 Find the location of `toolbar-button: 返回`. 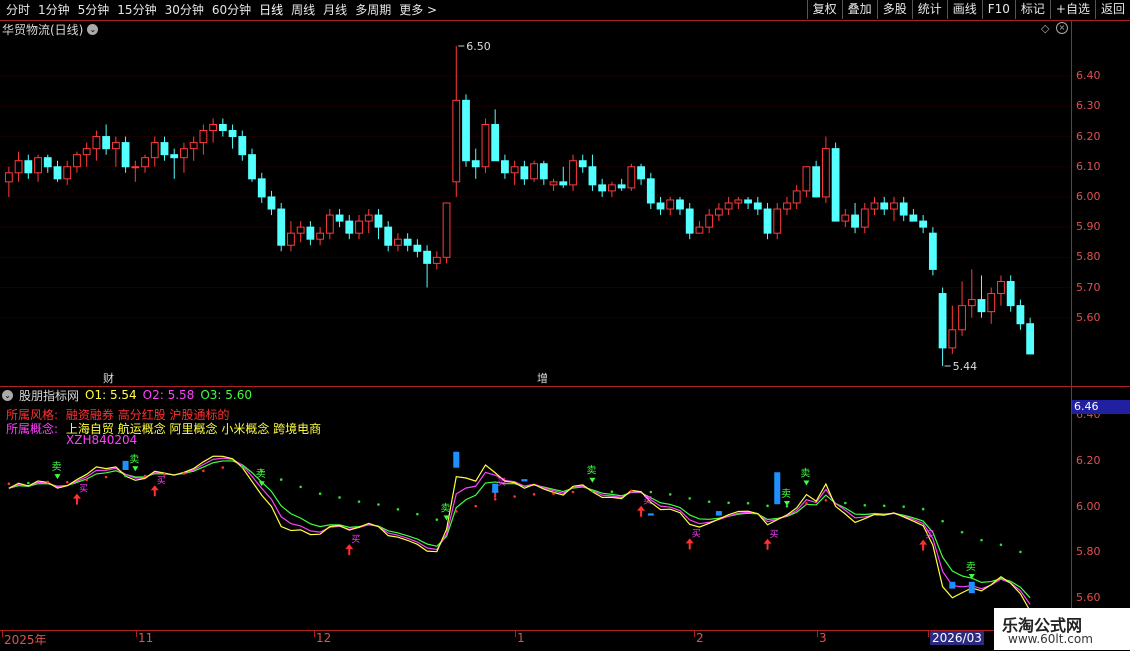

toolbar-button: 返回 is located at coordinates (1112, 9).